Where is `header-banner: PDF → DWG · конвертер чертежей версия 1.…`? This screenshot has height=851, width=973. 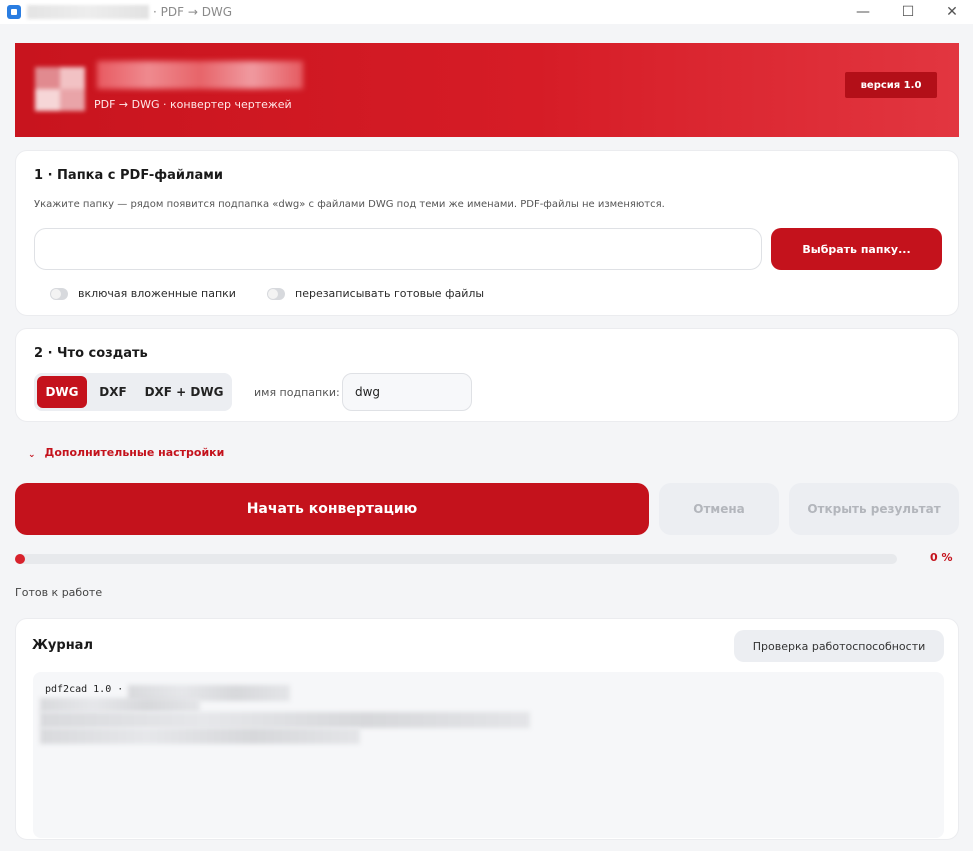 header-banner: PDF → DWG · конвертер чертежей версия 1.… is located at coordinates (487, 90).